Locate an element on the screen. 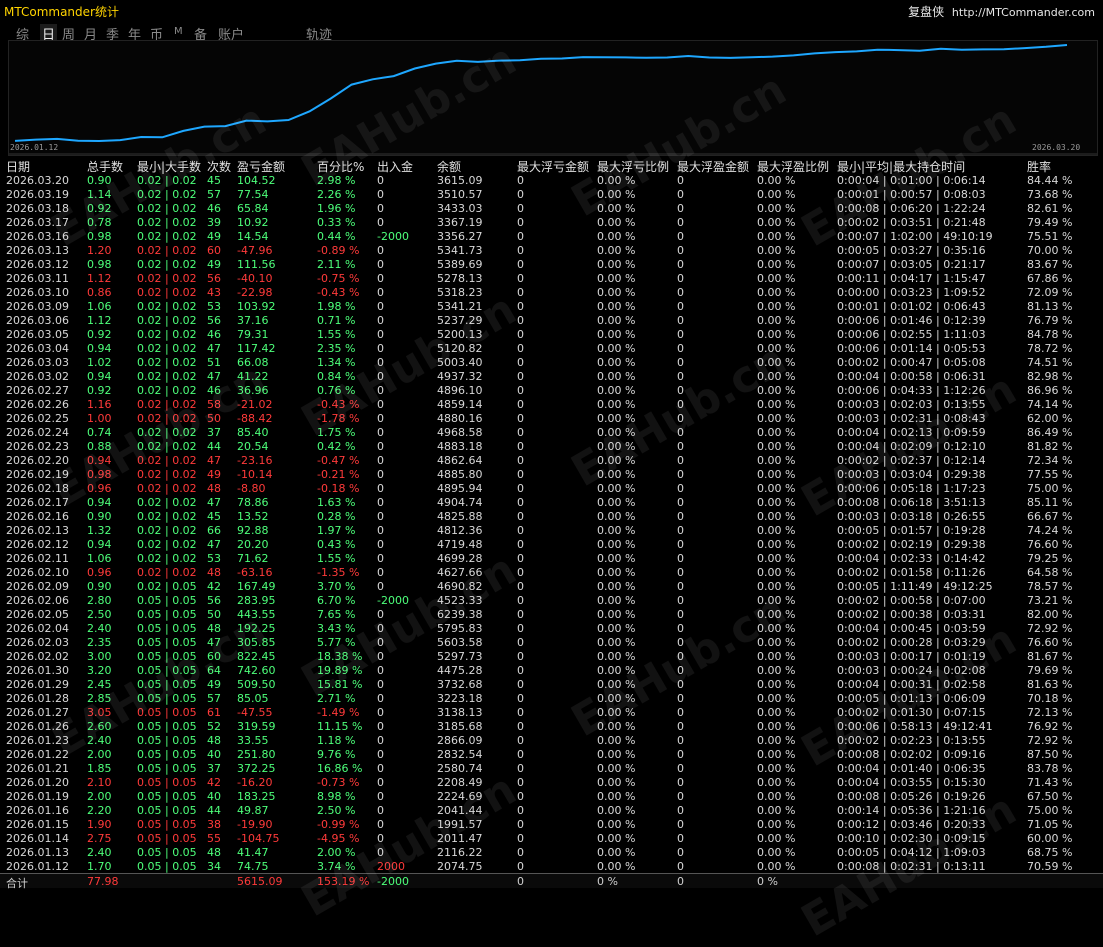 This screenshot has height=947, width=1103. col-percent-cell: 3.43 % is located at coordinates (336, 628).